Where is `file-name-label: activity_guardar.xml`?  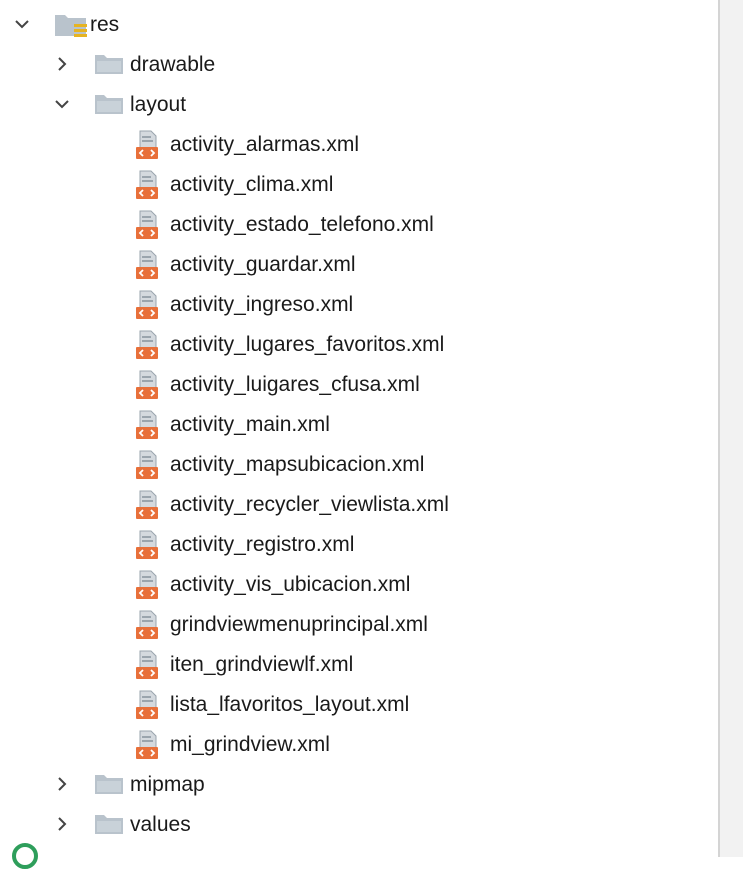
file-name-label: activity_guardar.xml is located at coordinates (263, 264).